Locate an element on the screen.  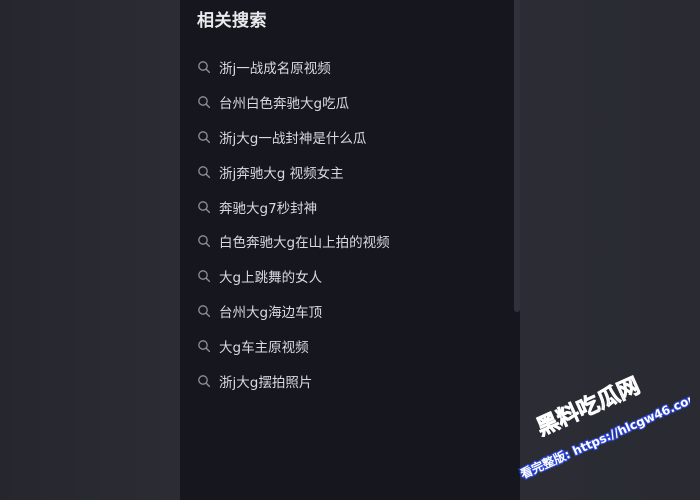
scrollbar is located at coordinates (517, 156).